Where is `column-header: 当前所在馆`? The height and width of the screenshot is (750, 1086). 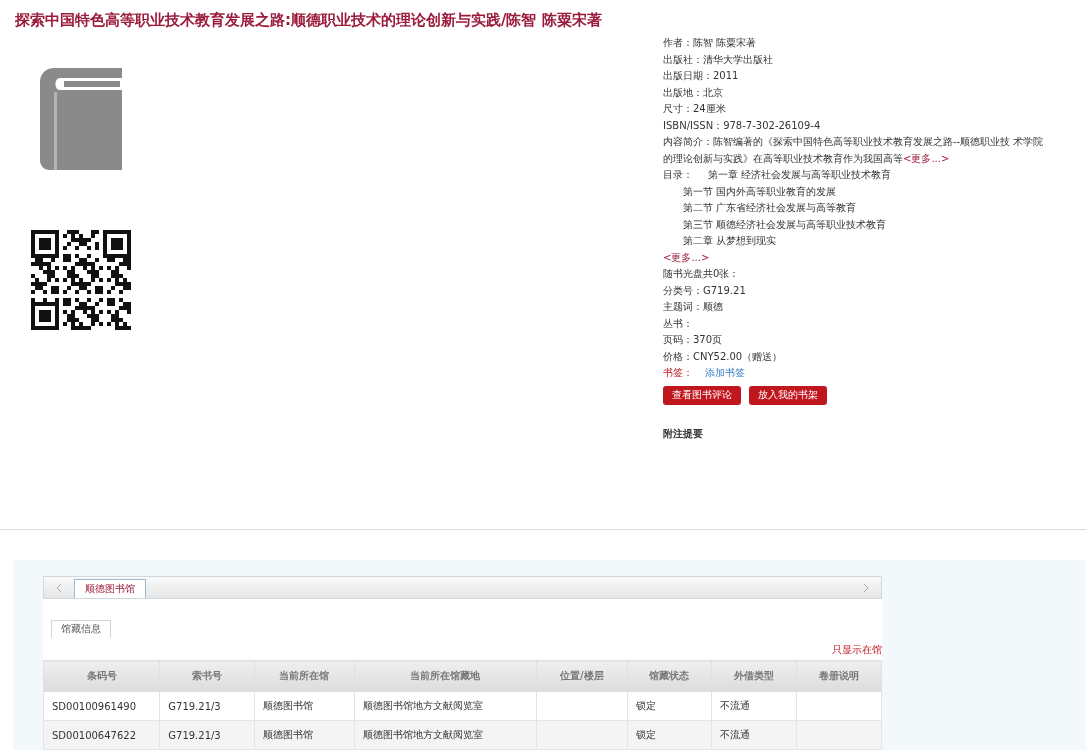 column-header: 当前所在馆 is located at coordinates (304, 676).